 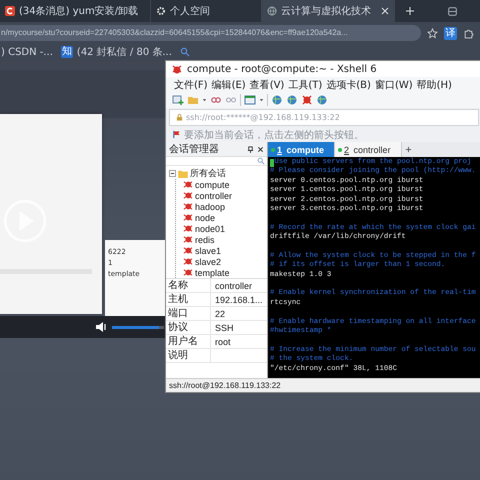 I want to click on menu-item: 选项卡(B), so click(x=348, y=85).